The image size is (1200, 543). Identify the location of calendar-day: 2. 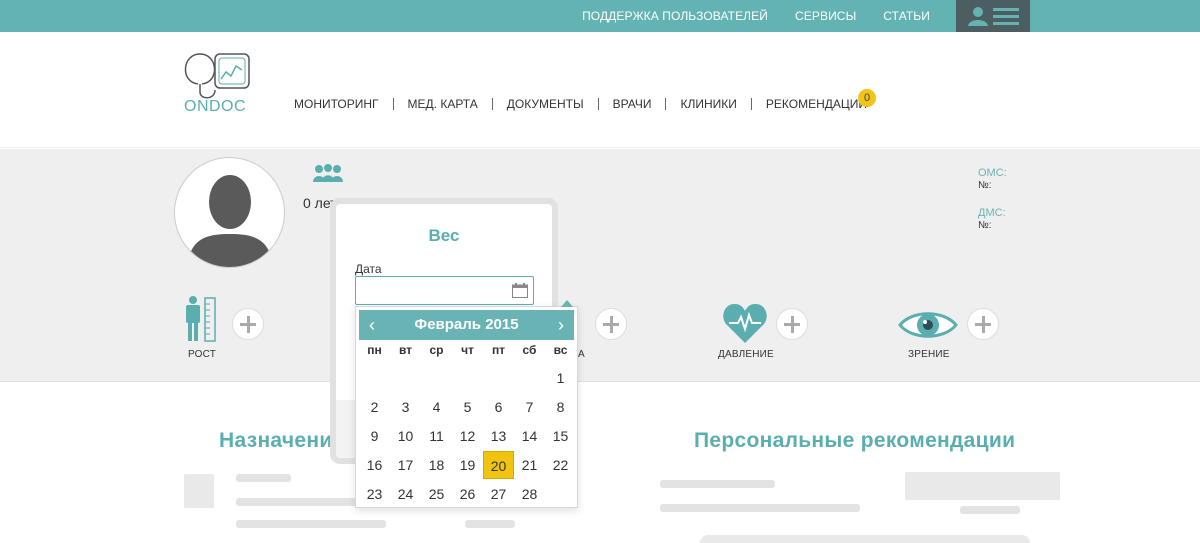
(374, 407).